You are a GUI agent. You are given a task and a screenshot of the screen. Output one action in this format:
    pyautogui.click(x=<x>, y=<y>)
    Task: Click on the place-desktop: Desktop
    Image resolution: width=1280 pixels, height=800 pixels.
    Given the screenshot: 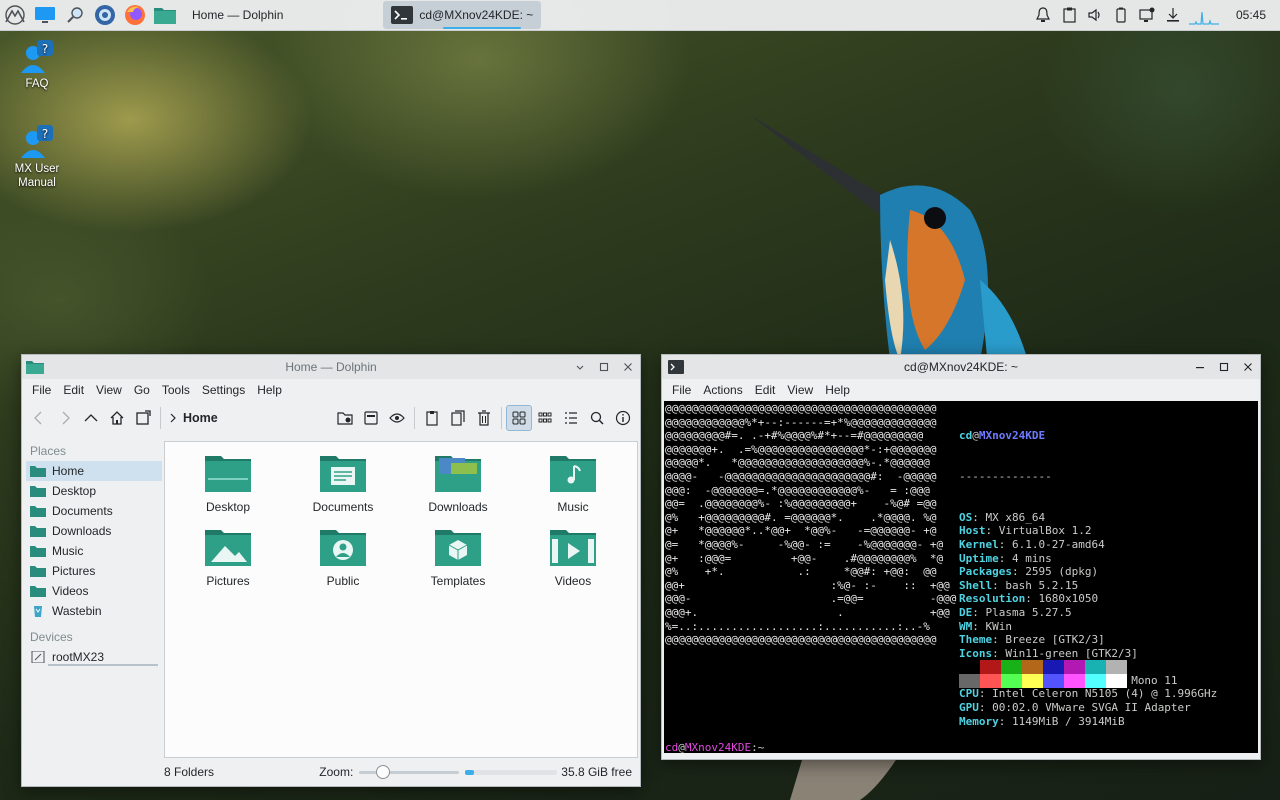 What is the action you would take?
    pyautogui.click(x=94, y=491)
    